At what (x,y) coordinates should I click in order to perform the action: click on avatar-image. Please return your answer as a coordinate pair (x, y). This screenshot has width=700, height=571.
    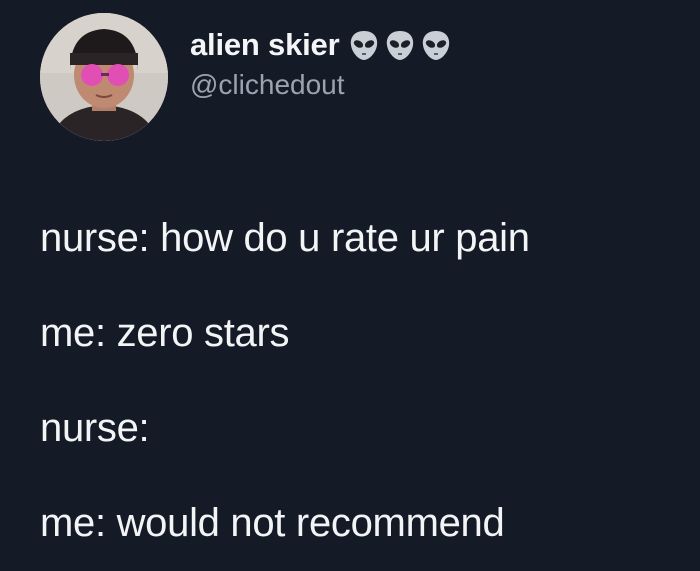
    Looking at the image, I should click on (104, 77).